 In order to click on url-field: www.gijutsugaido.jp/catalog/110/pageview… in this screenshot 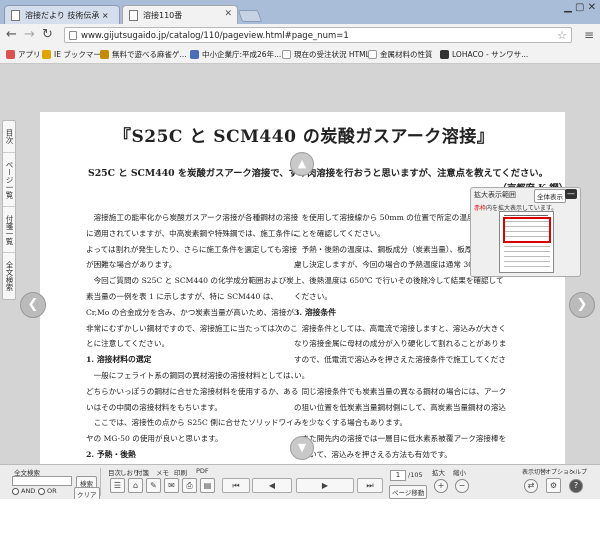, I will do `click(318, 35)`.